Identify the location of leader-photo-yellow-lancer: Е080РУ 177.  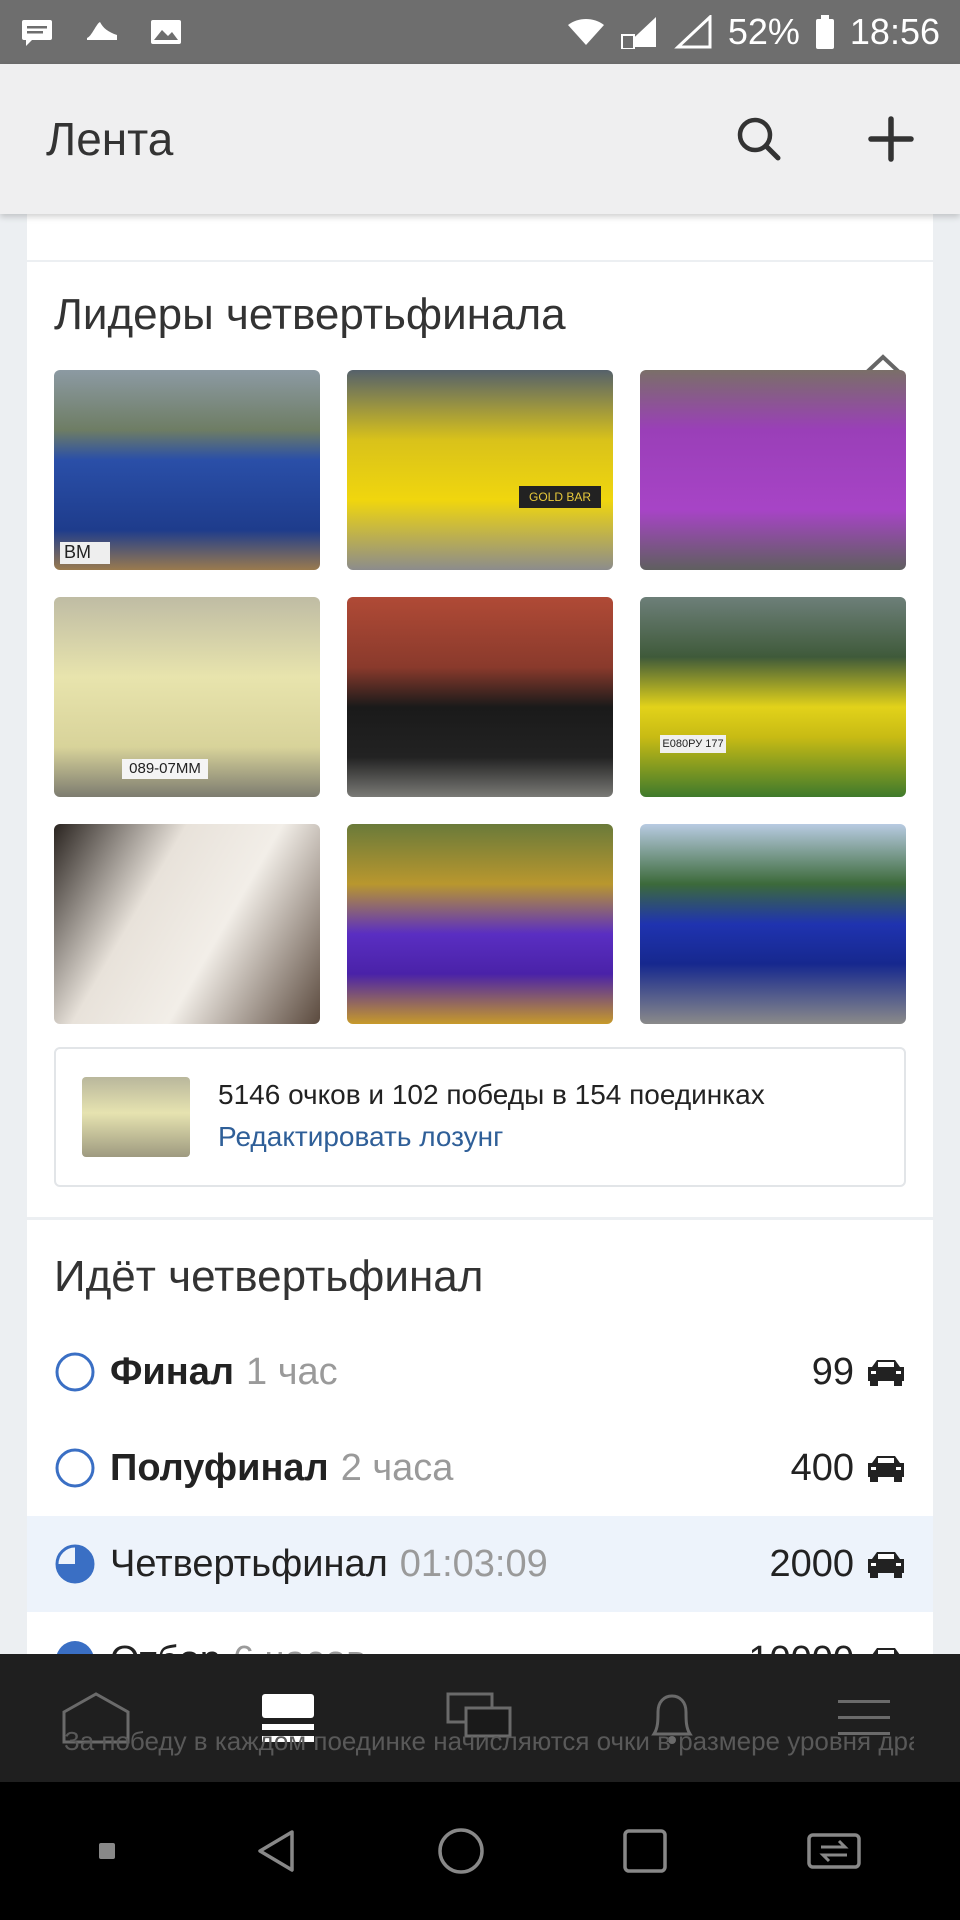
(773, 697).